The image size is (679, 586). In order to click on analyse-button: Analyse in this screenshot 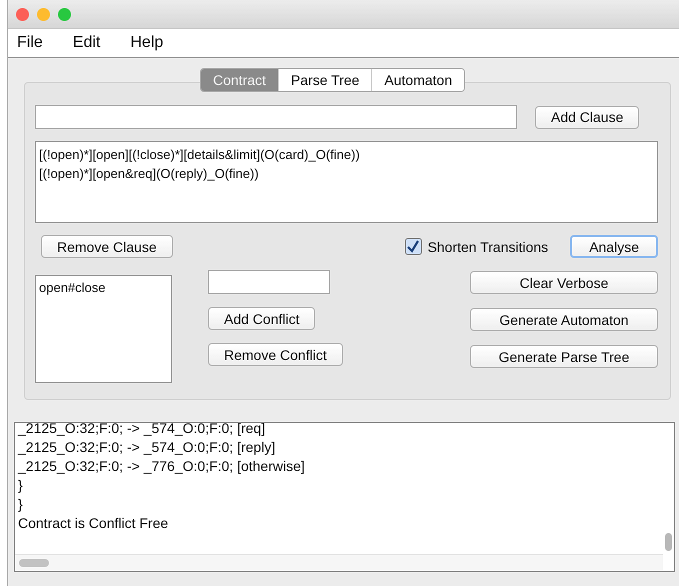, I will do `click(614, 246)`.